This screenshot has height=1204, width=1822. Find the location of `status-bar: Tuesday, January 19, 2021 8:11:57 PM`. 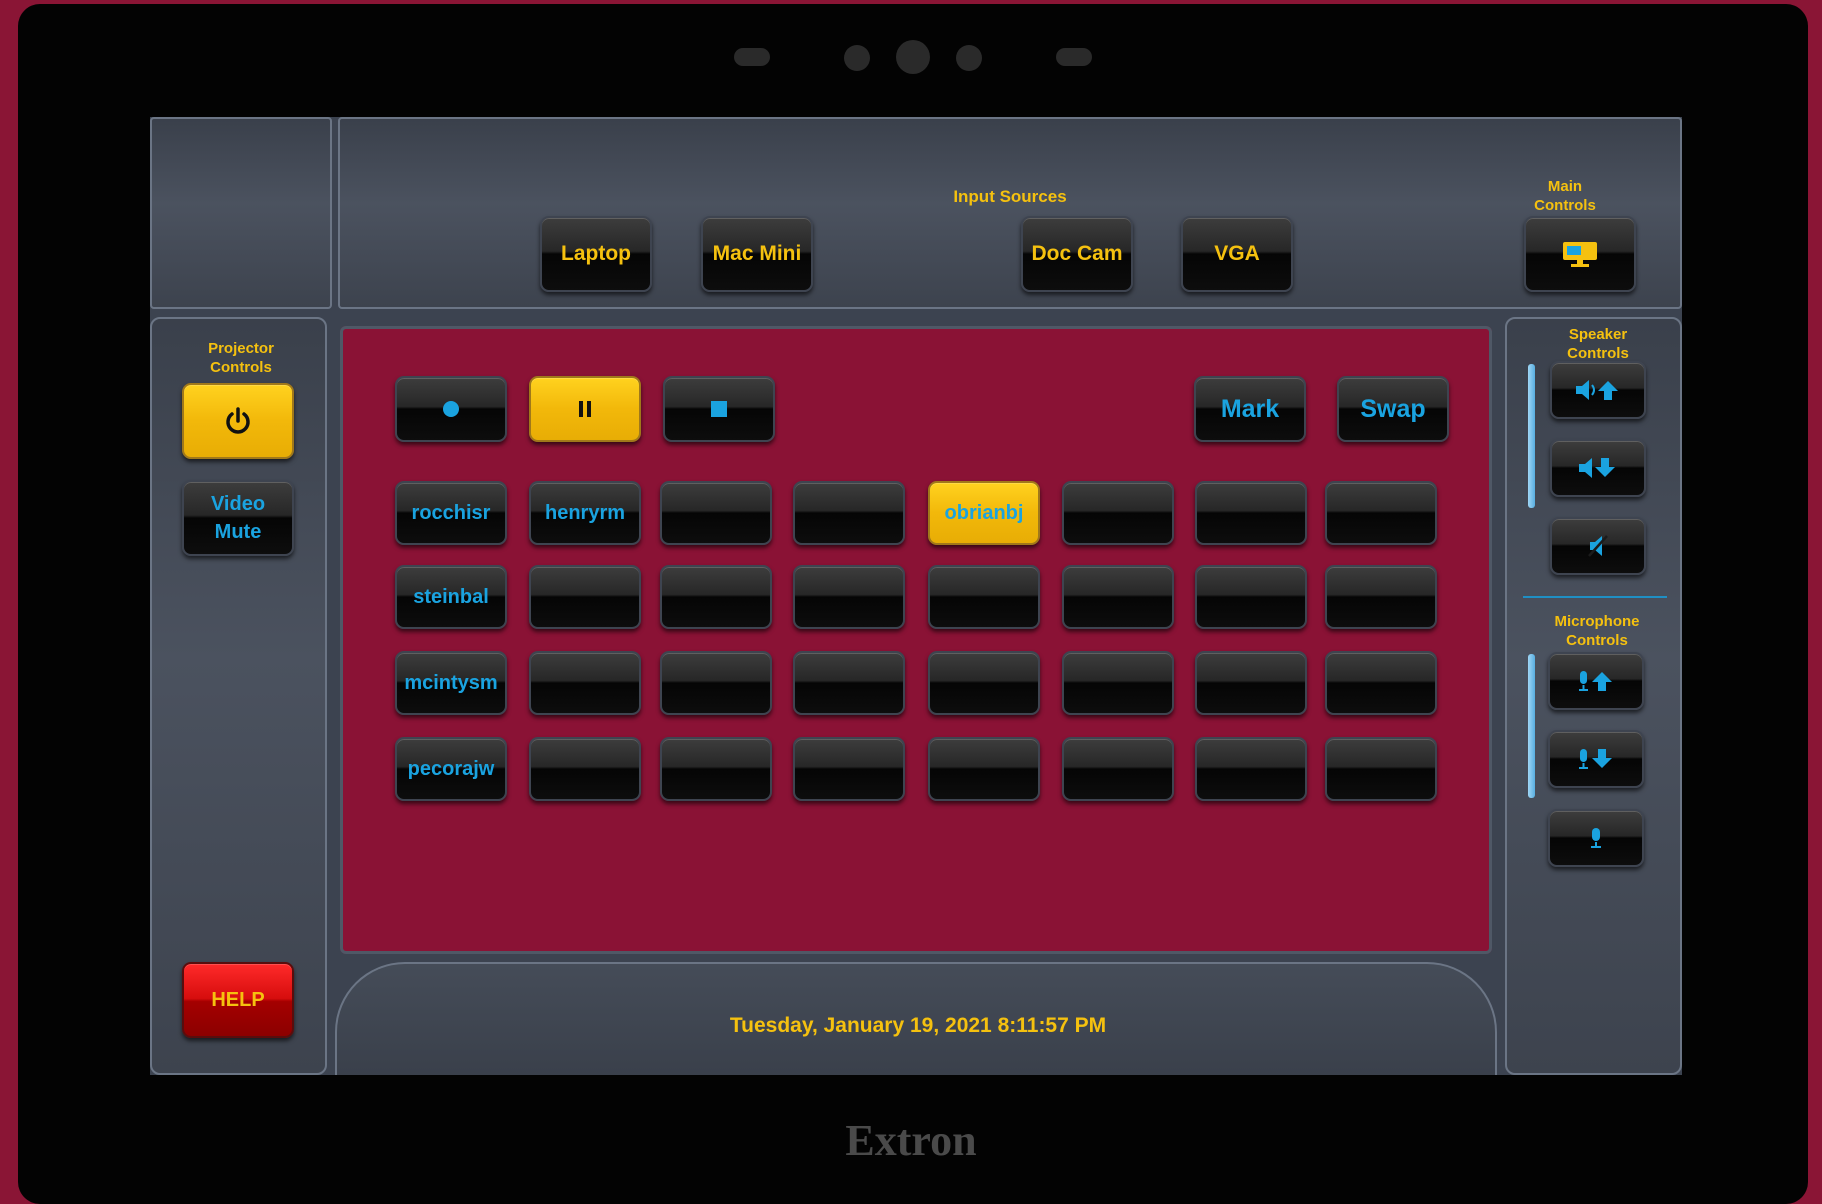

status-bar: Tuesday, January 19, 2021 8:11:57 PM is located at coordinates (916, 1018).